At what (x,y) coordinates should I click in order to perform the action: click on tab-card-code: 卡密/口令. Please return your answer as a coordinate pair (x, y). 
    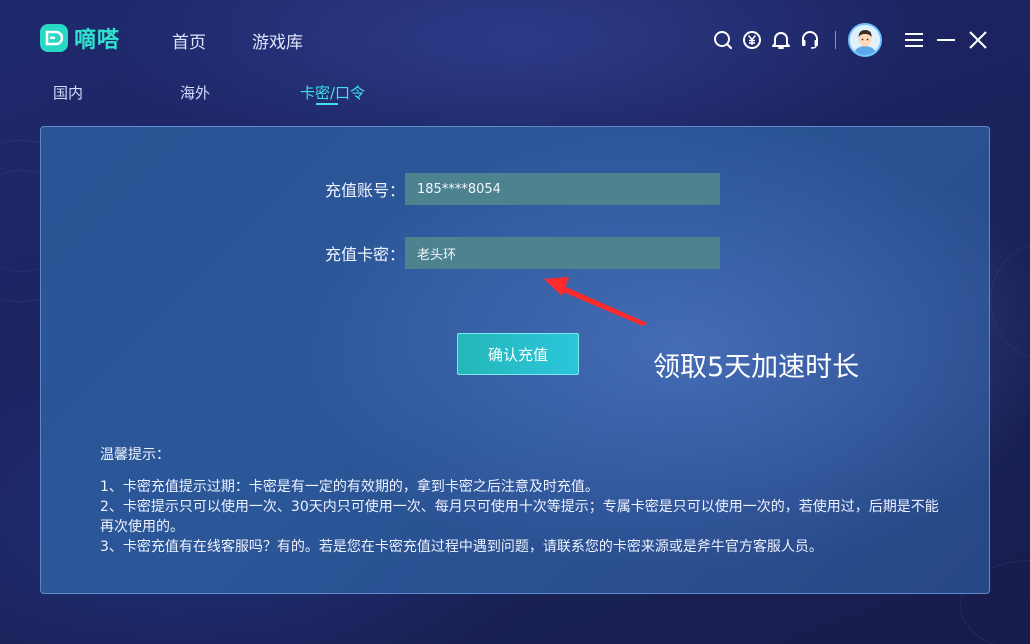
    Looking at the image, I should click on (332, 92).